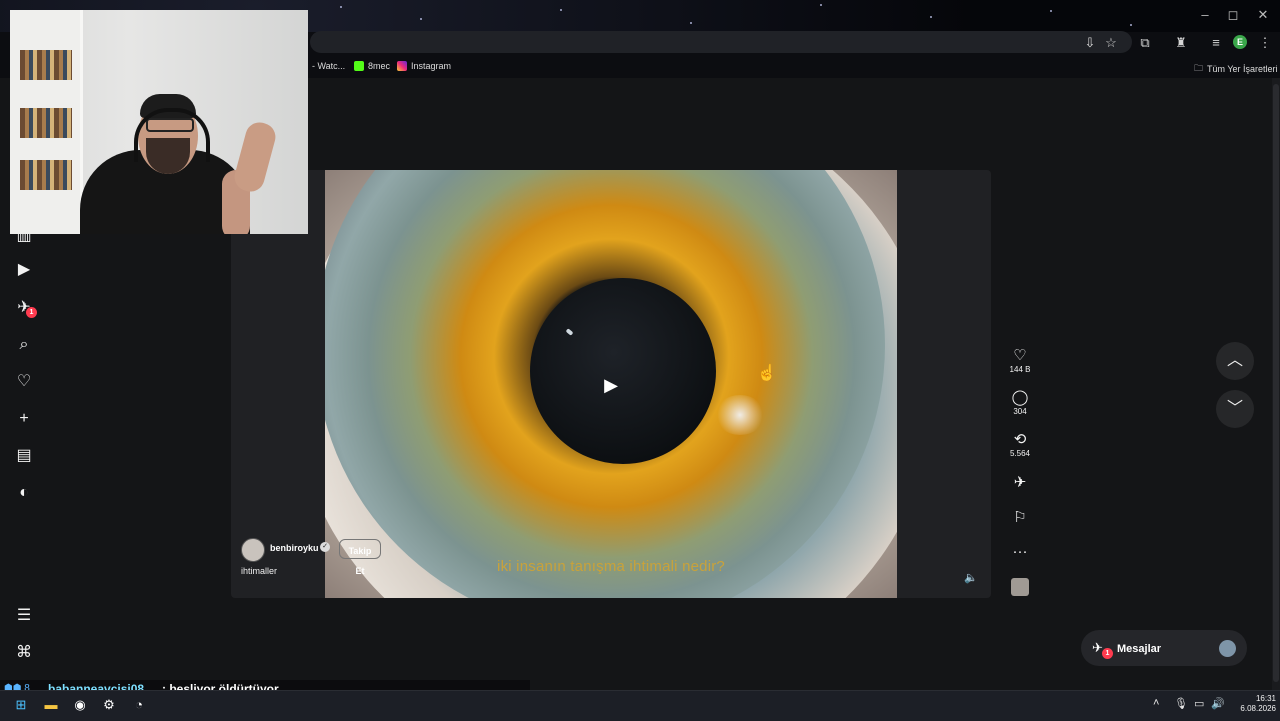 Image resolution: width=1280 pixels, height=721 pixels. Describe the element at coordinates (253, 550) in the screenshot. I see `author-avatar` at that location.